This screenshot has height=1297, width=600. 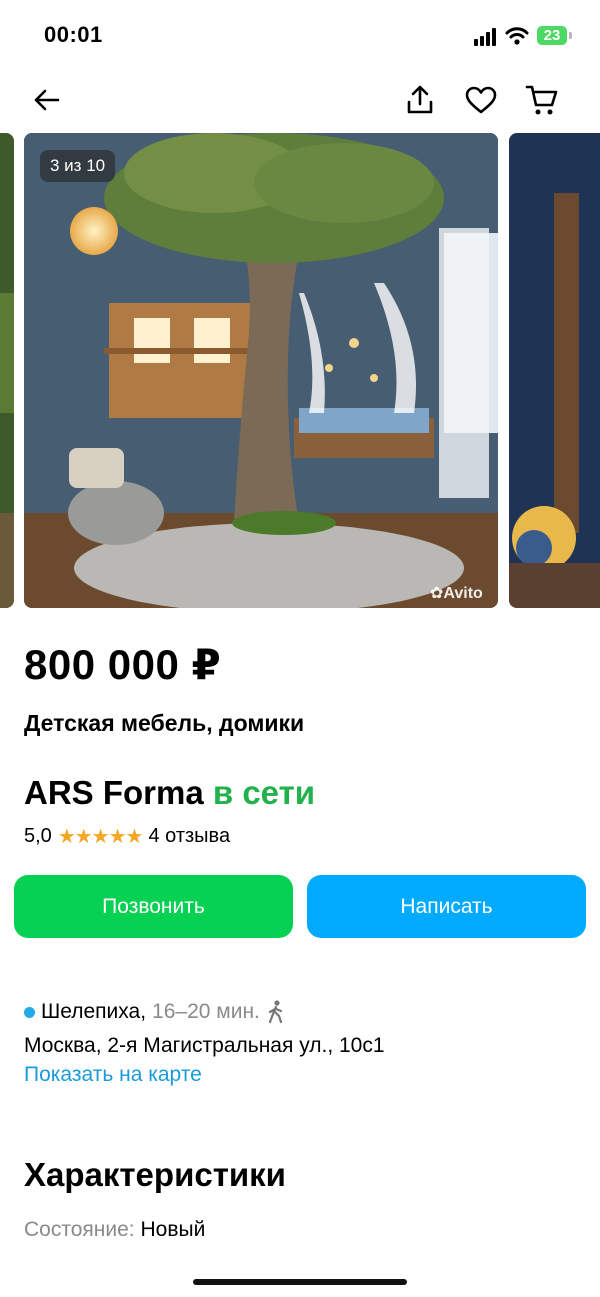 What do you see at coordinates (204, 1045) in the screenshot?
I see `address: Москва, 2-я Магистральная ул., 10с1` at bounding box center [204, 1045].